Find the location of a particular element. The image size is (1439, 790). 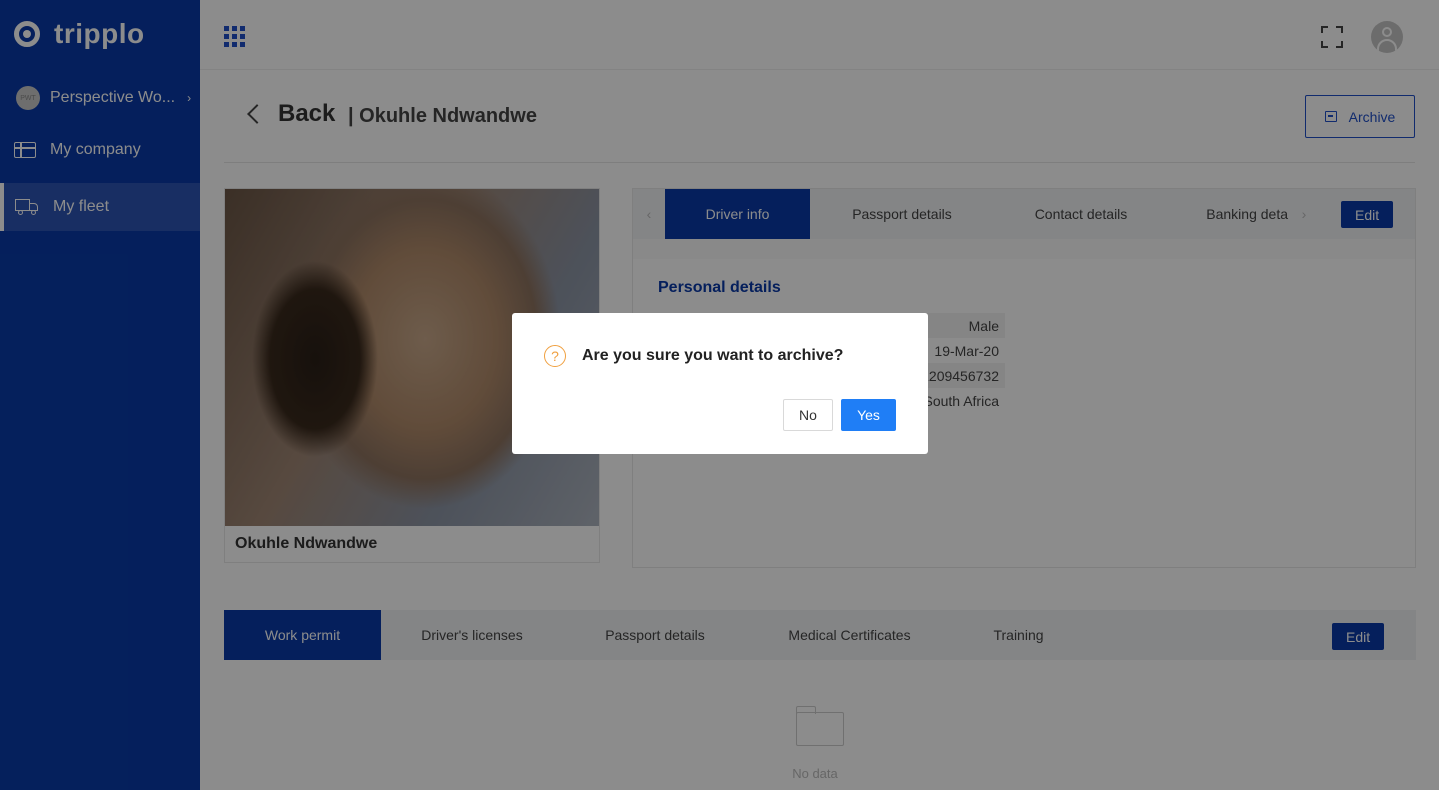

no-button: No is located at coordinates (808, 415).